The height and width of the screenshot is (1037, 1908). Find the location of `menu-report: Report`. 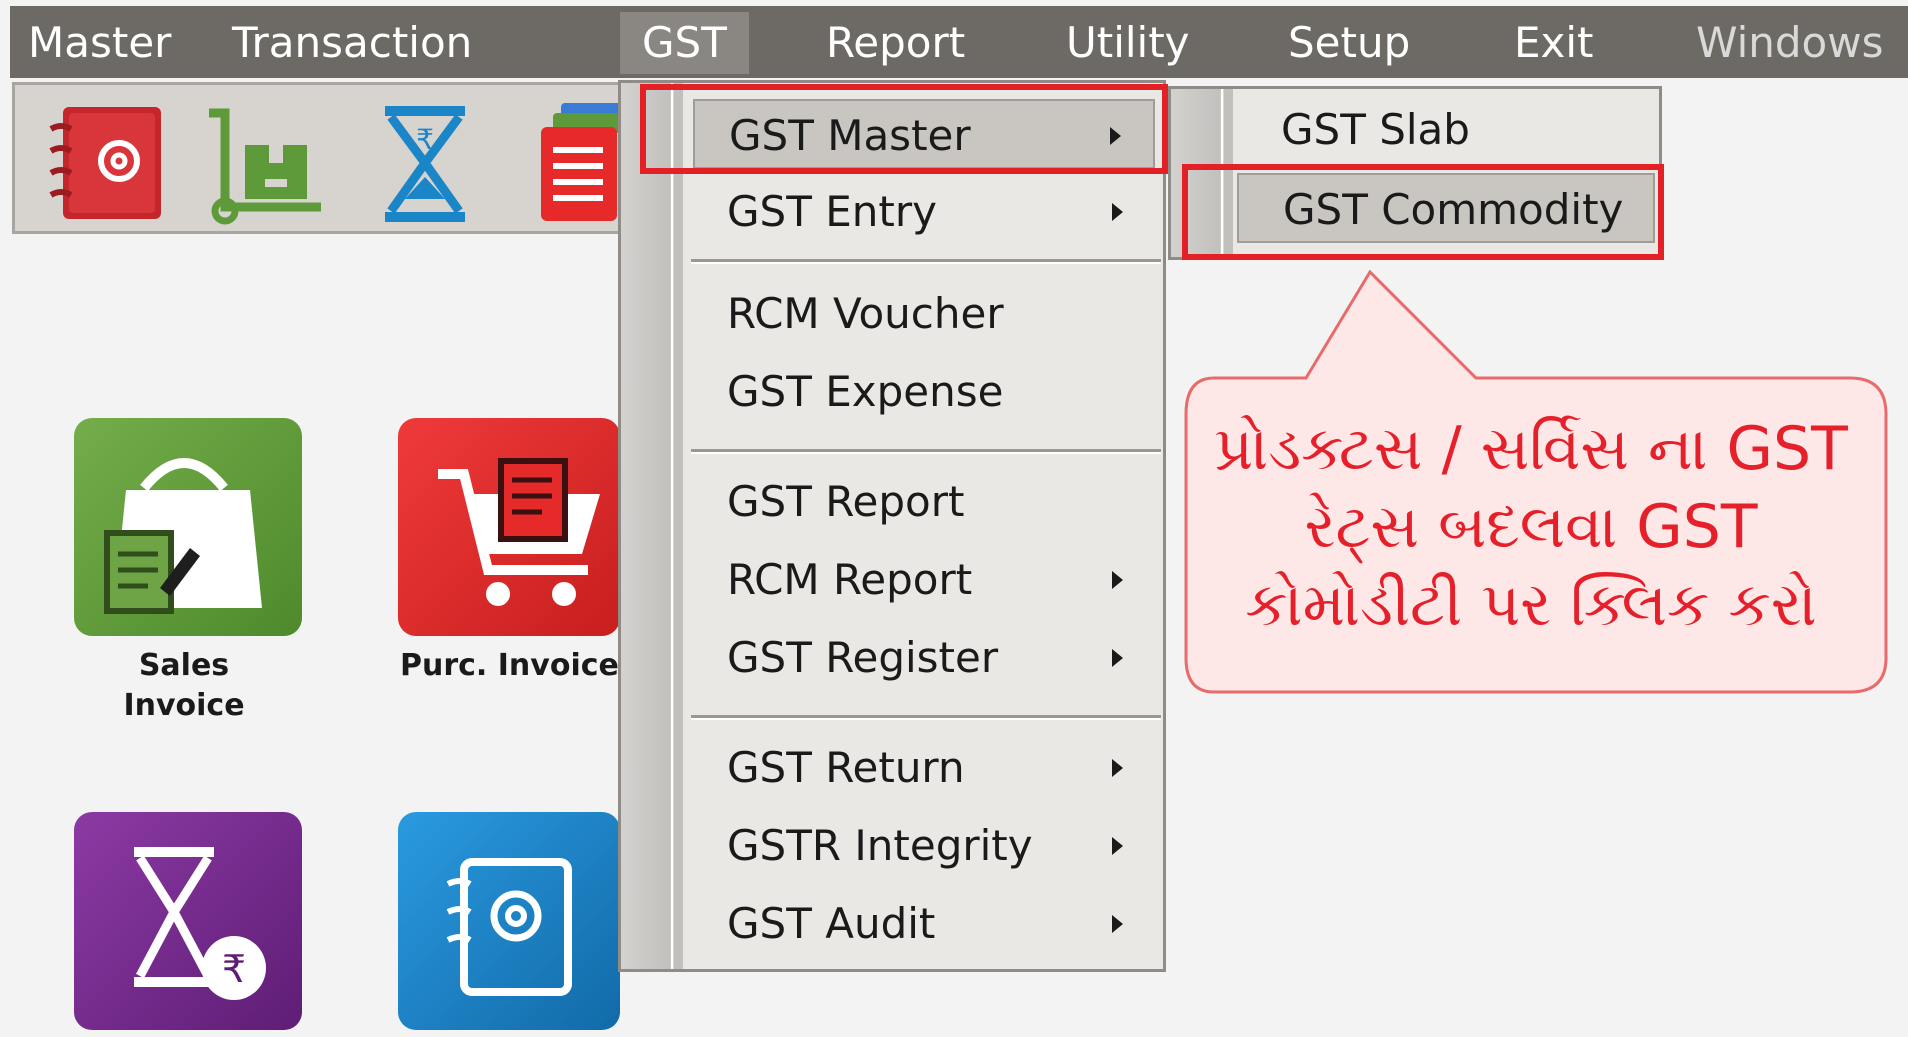

menu-report: Report is located at coordinates (895, 43).